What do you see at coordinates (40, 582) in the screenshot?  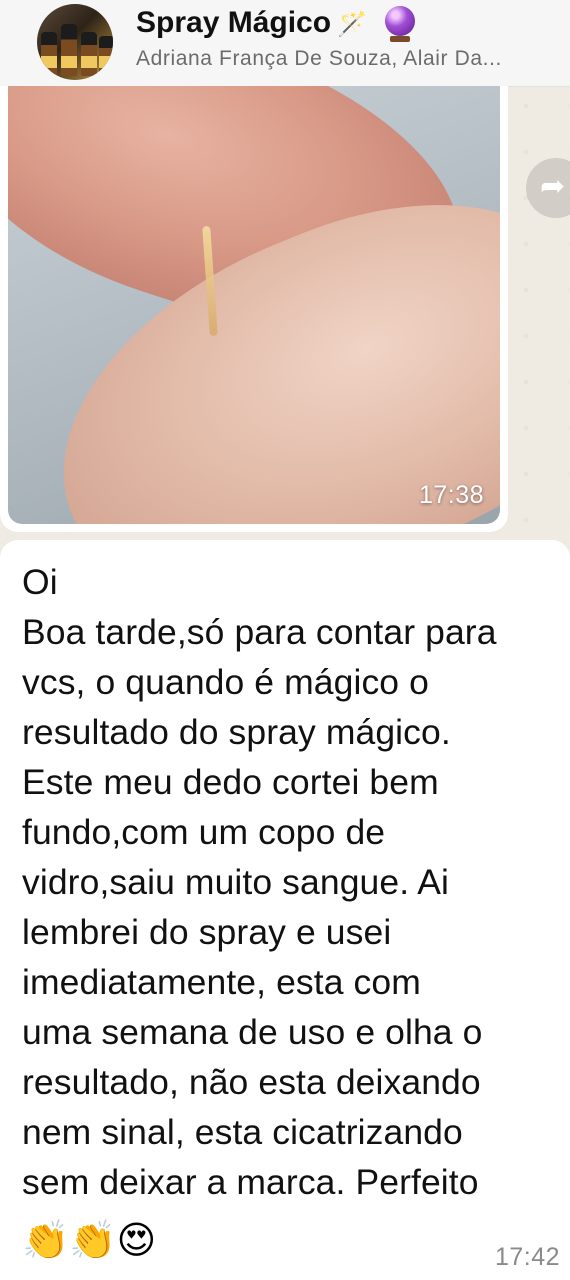 I see `message-line: Oi` at bounding box center [40, 582].